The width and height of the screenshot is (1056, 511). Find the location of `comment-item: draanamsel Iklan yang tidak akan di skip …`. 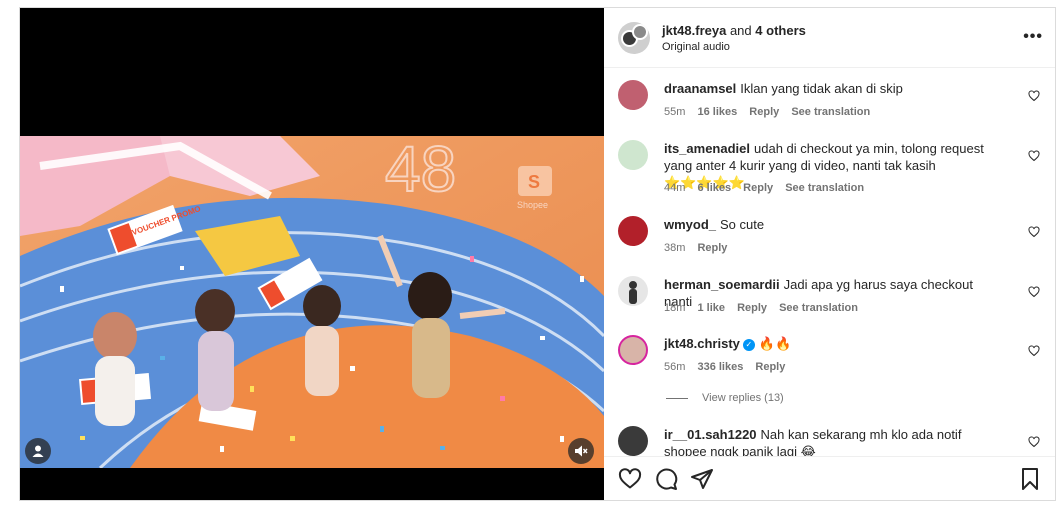

comment-item: draanamsel Iklan yang tidak akan di skip … is located at coordinates (833, 105).